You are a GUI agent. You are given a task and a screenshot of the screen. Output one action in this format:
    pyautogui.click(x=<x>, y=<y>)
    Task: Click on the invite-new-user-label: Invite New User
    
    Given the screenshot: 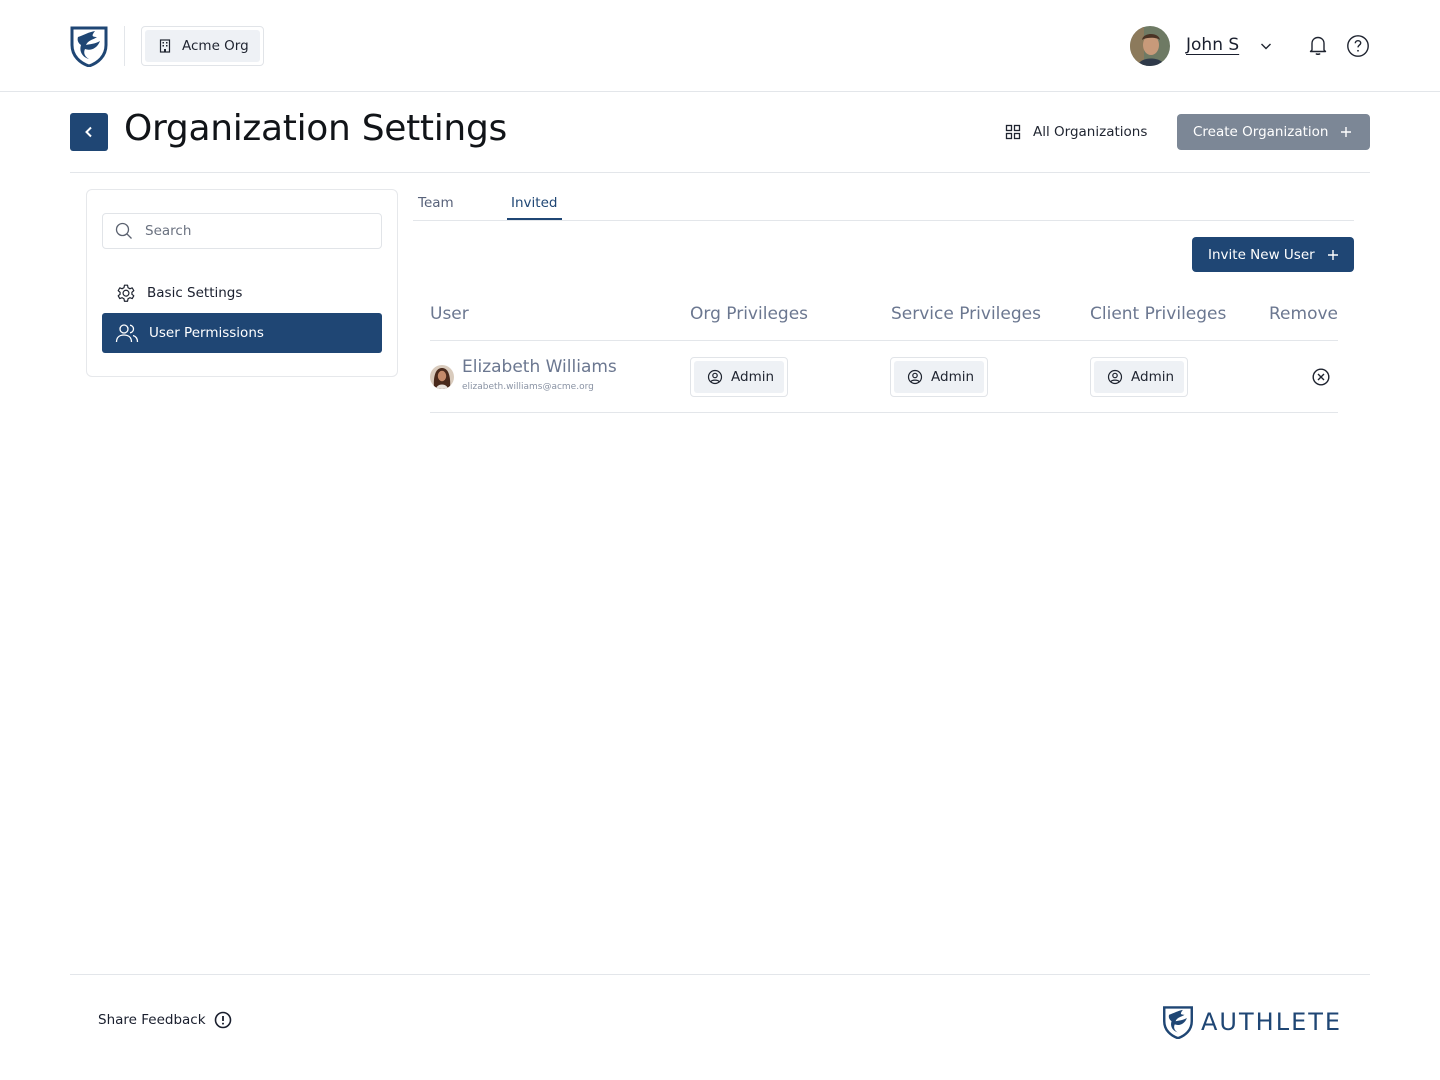 What is the action you would take?
    pyautogui.click(x=1261, y=254)
    